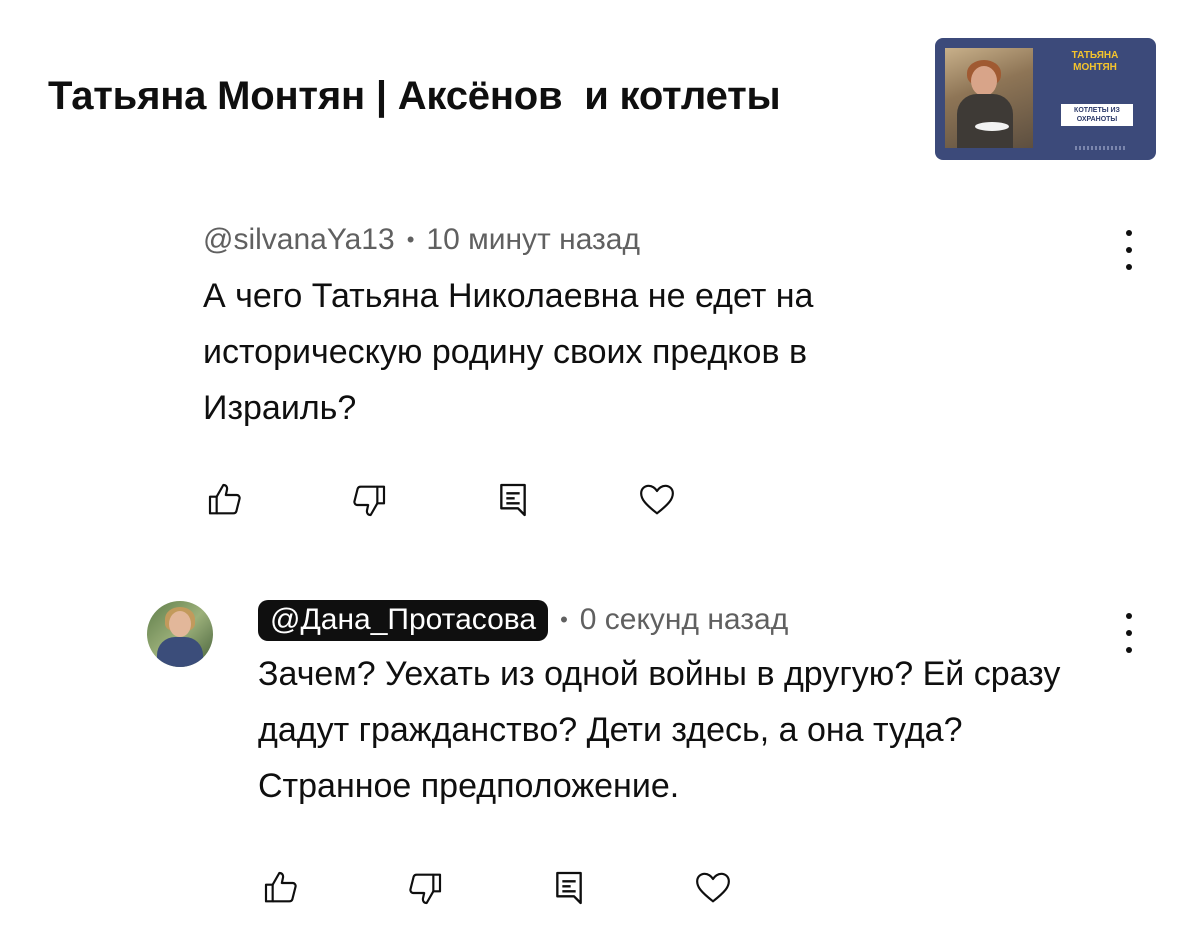  Describe the element at coordinates (1097, 115) in the screenshot. I see `thumbnail-caption: КОТЛЕТЫ ИЗ ОХРАНОТЫ` at that location.